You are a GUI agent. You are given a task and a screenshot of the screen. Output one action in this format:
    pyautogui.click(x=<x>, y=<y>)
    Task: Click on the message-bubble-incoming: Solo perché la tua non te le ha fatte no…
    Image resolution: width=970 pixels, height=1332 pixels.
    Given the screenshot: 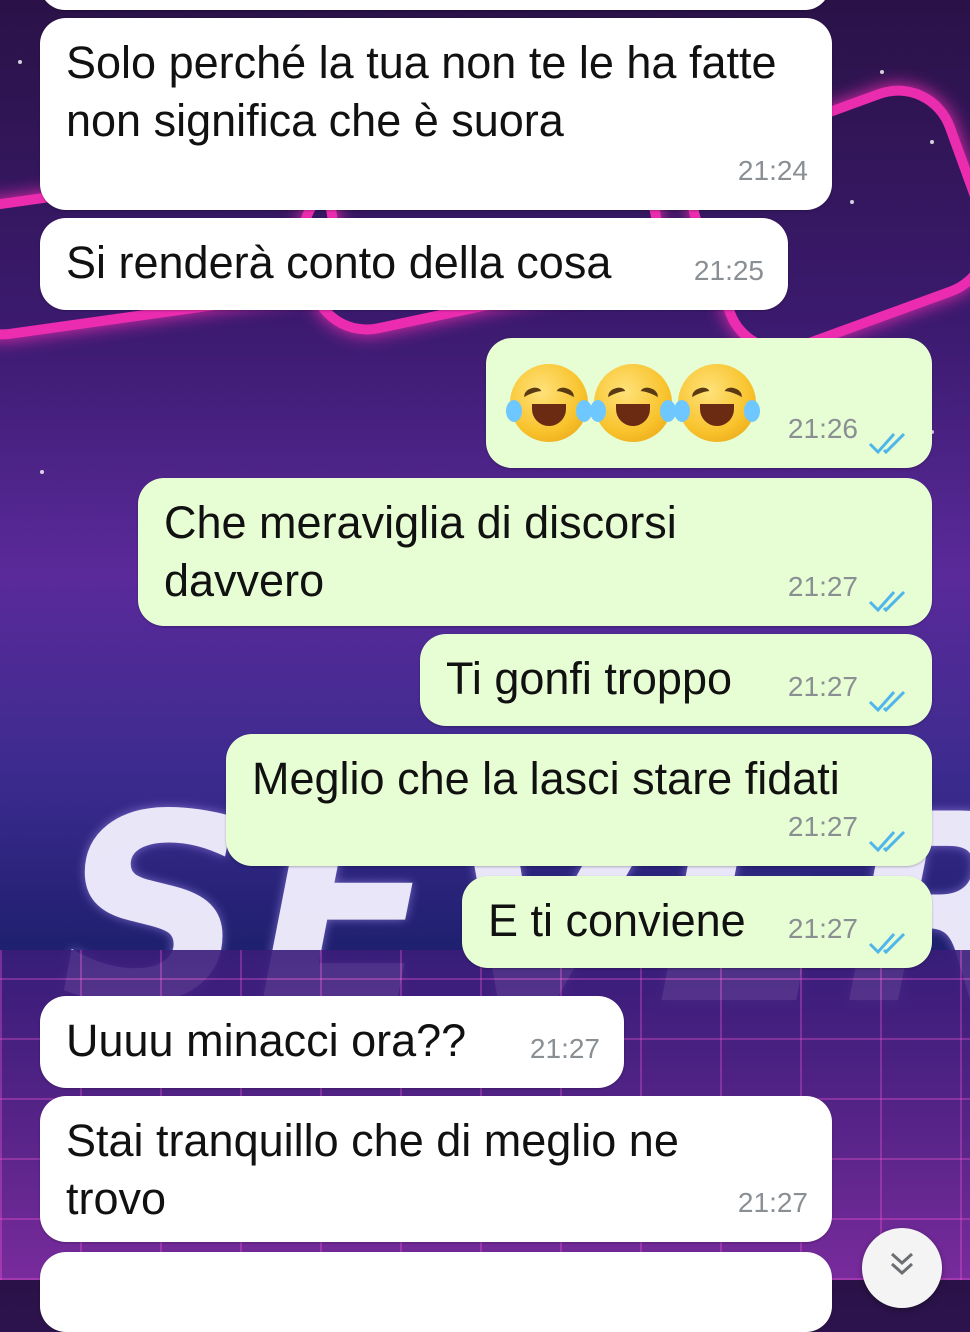 What is the action you would take?
    pyautogui.click(x=436, y=114)
    